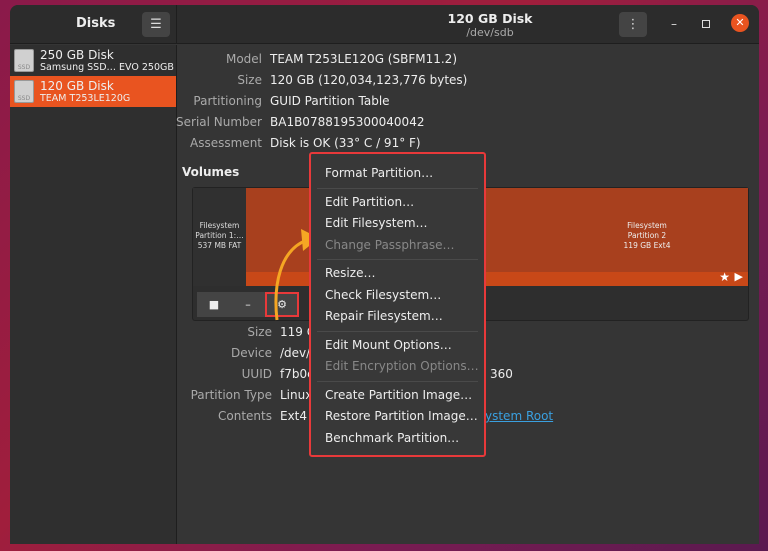 Image resolution: width=768 pixels, height=551 pixels. Describe the element at coordinates (249, 80) in the screenshot. I see `detail-label: Size` at that location.